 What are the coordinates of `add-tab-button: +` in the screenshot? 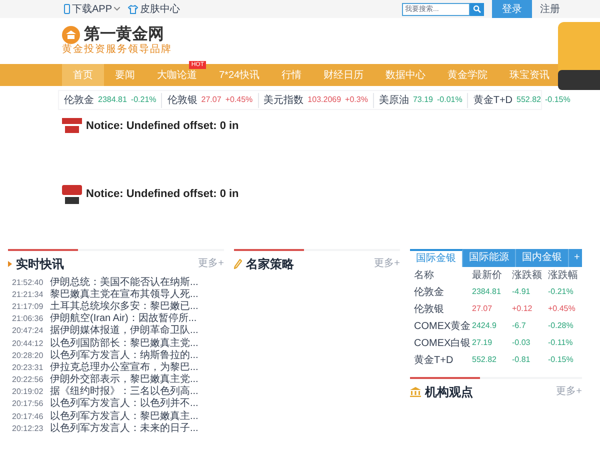 It's located at (577, 257).